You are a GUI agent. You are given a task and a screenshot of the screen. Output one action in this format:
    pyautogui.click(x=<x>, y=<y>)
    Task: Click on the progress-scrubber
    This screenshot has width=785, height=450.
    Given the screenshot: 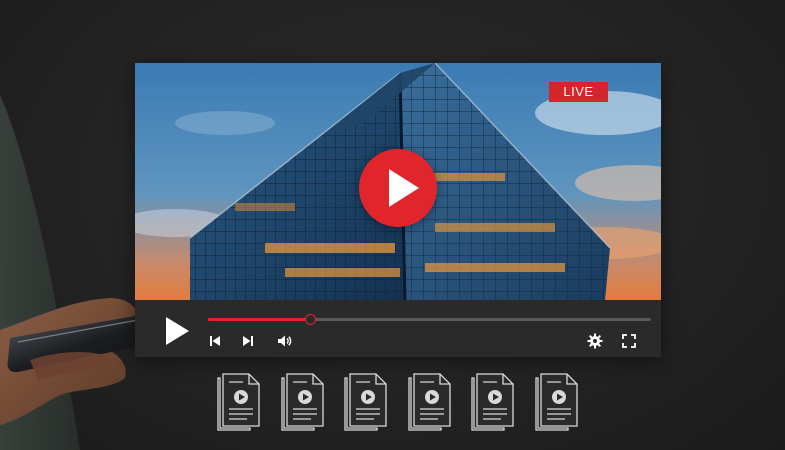 What is the action you would take?
    pyautogui.click(x=310, y=319)
    